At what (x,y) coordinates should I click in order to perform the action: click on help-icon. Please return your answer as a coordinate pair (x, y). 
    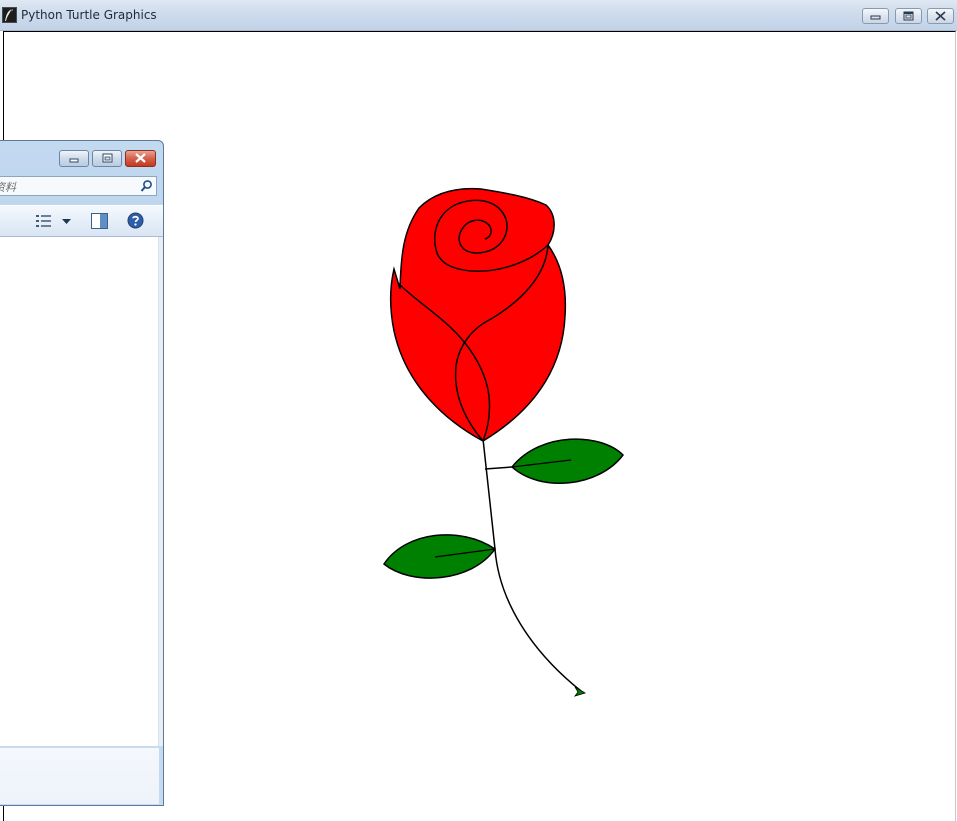
    Looking at the image, I should click on (135, 220).